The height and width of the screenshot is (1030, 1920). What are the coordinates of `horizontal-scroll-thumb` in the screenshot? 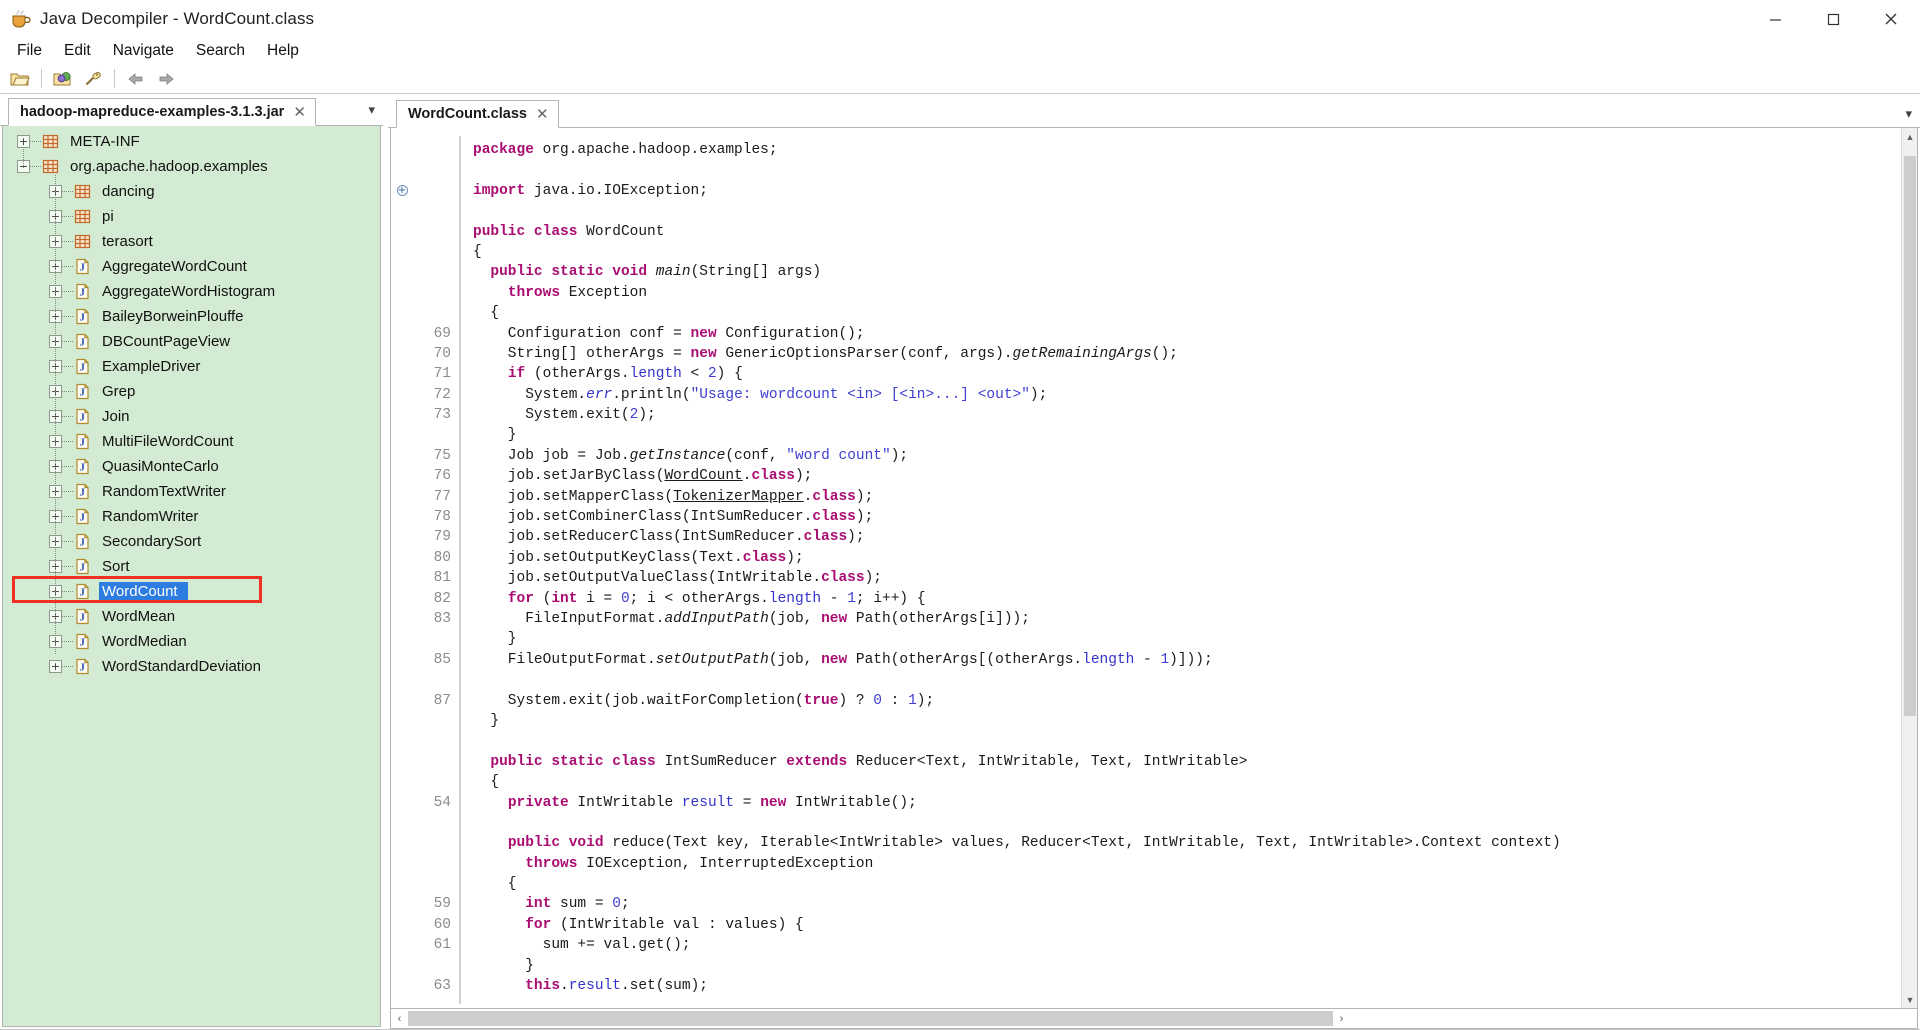 It's located at (870, 1018).